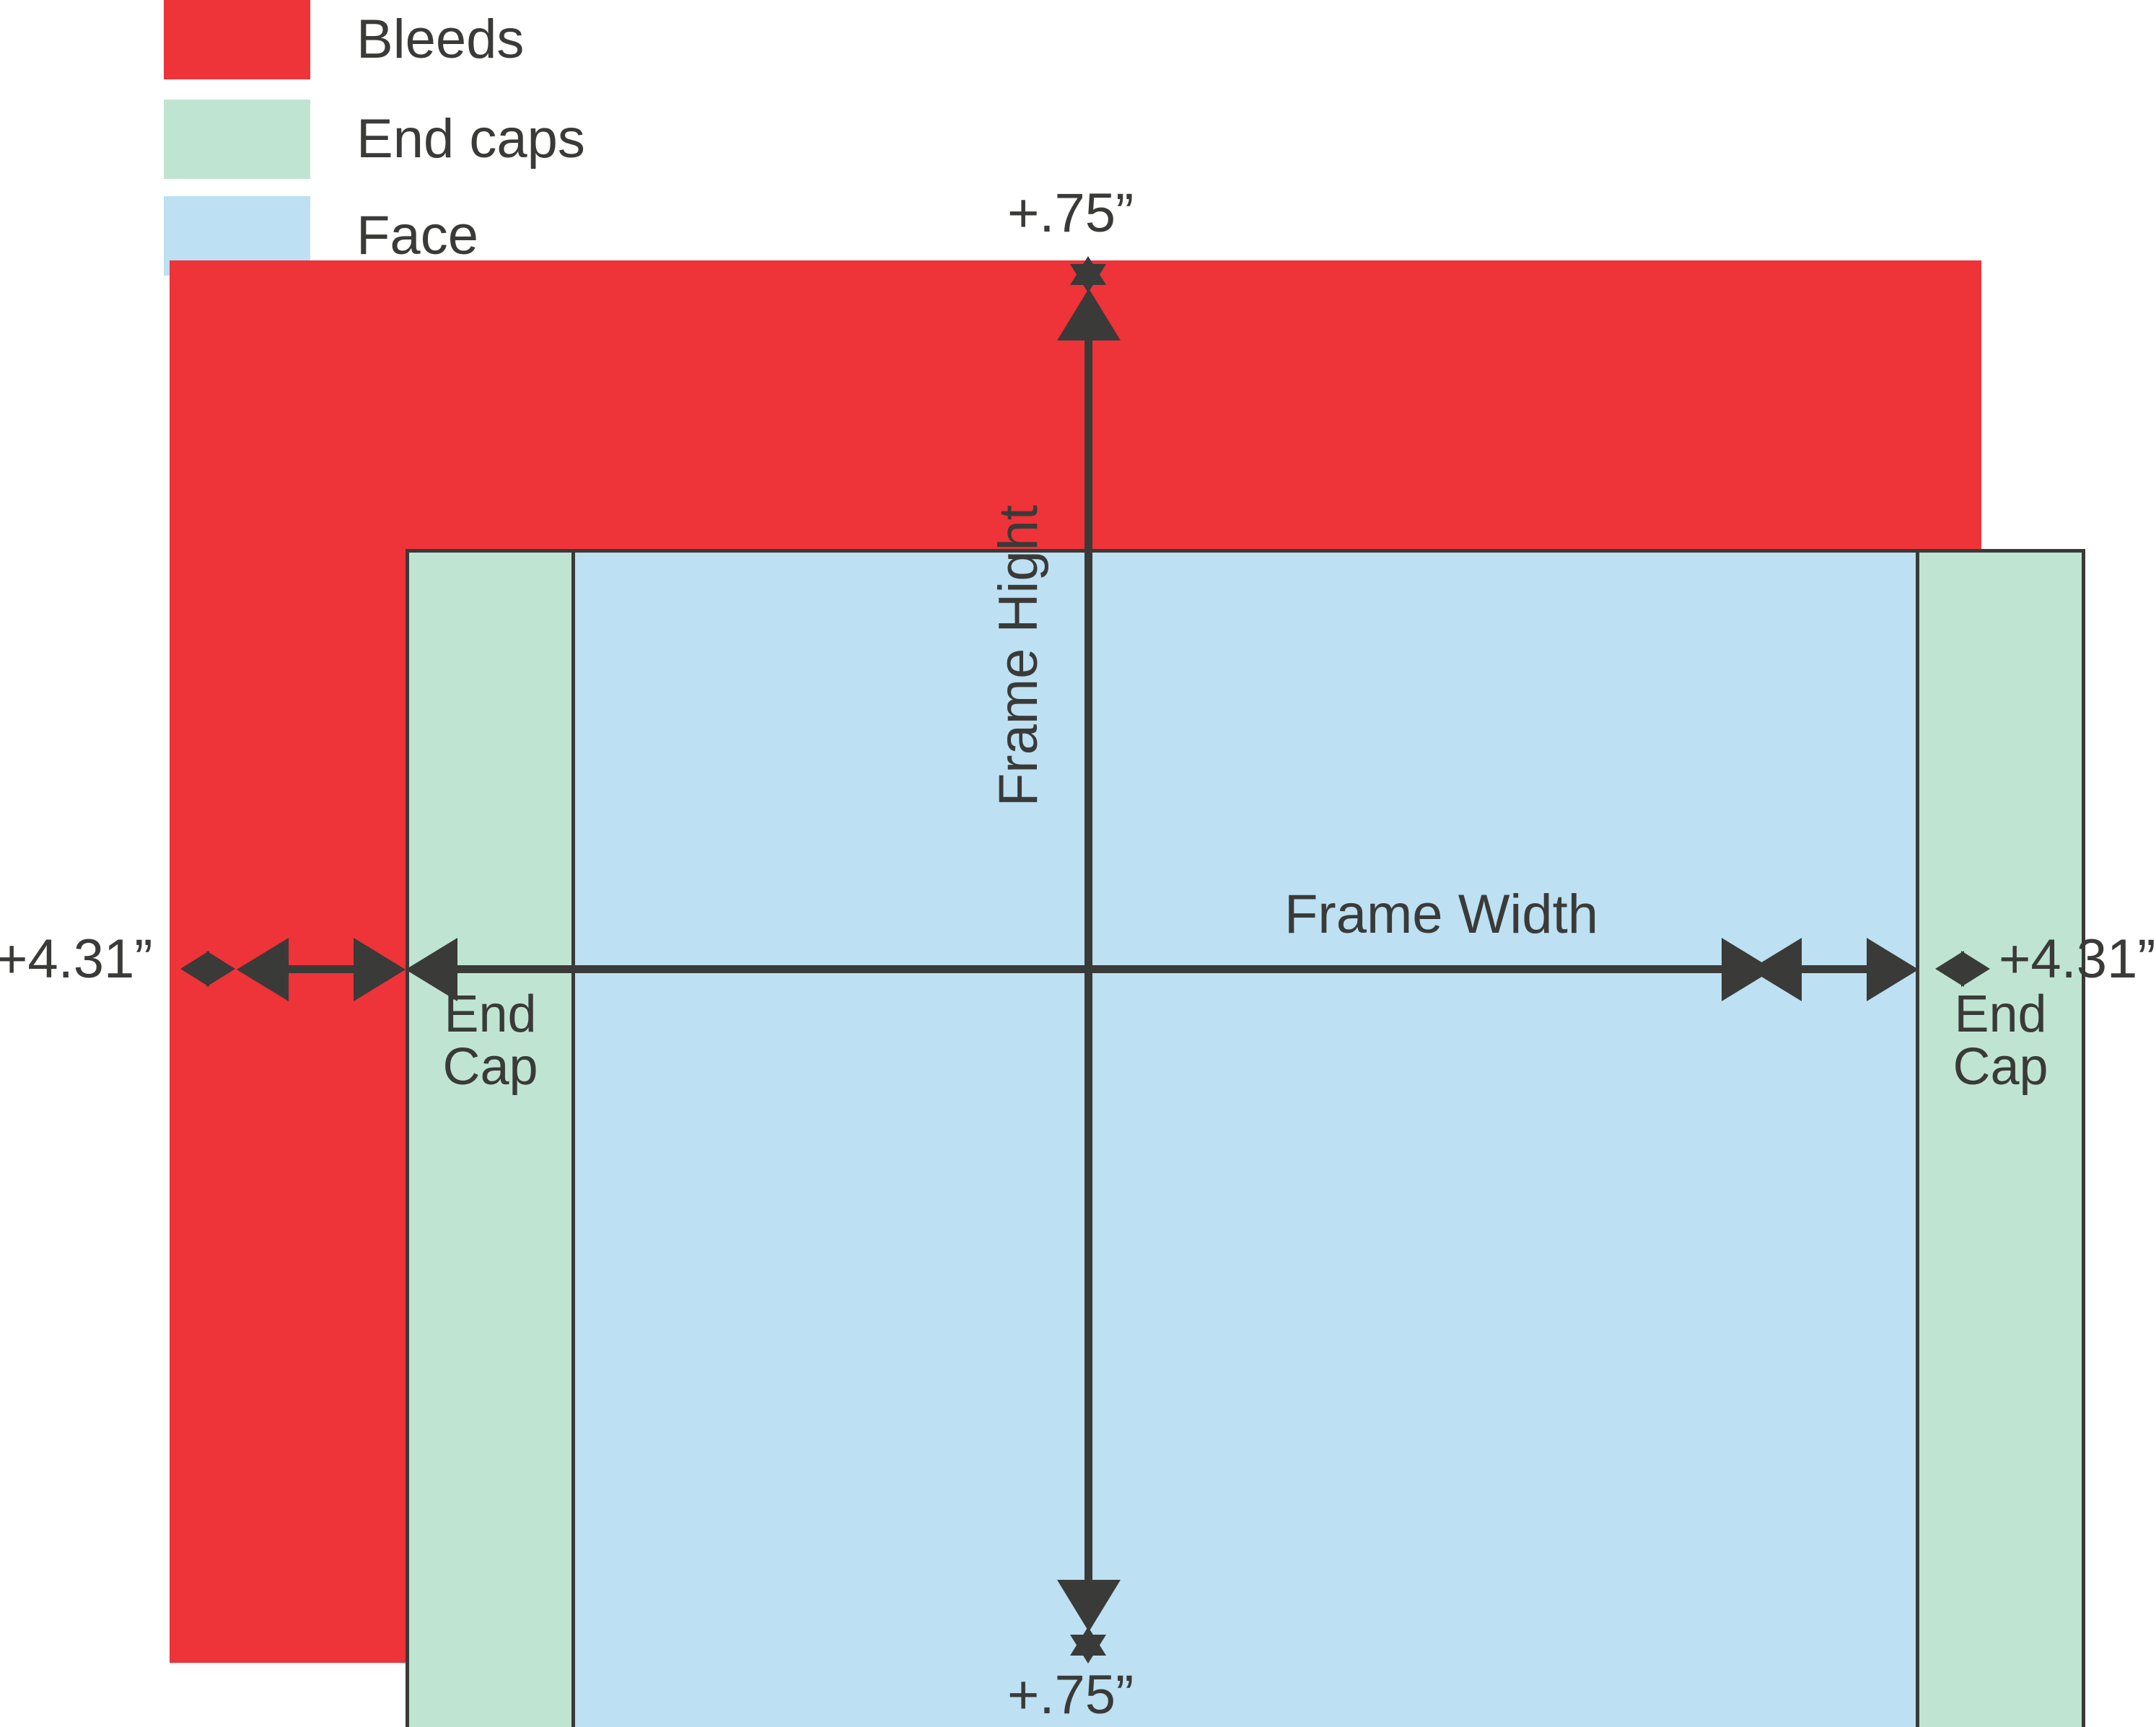 This screenshot has height=1727, width=2156. What do you see at coordinates (1999, 1140) in the screenshot?
I see `end-cap-right-region: End Cap` at bounding box center [1999, 1140].